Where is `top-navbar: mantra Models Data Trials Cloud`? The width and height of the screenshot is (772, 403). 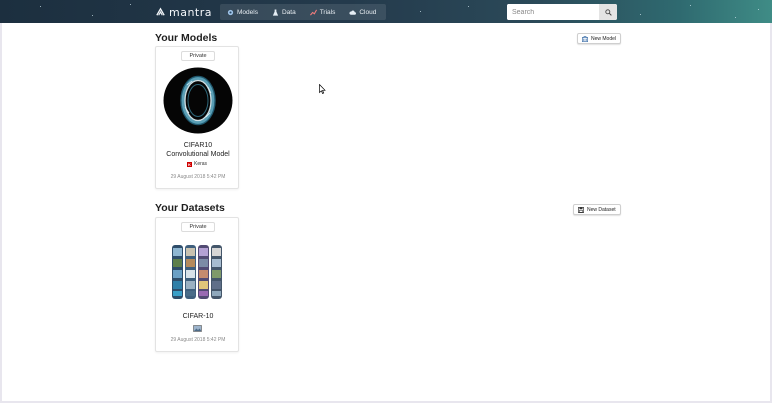
top-navbar: mantra Models Data Trials Cloud is located at coordinates (386, 11).